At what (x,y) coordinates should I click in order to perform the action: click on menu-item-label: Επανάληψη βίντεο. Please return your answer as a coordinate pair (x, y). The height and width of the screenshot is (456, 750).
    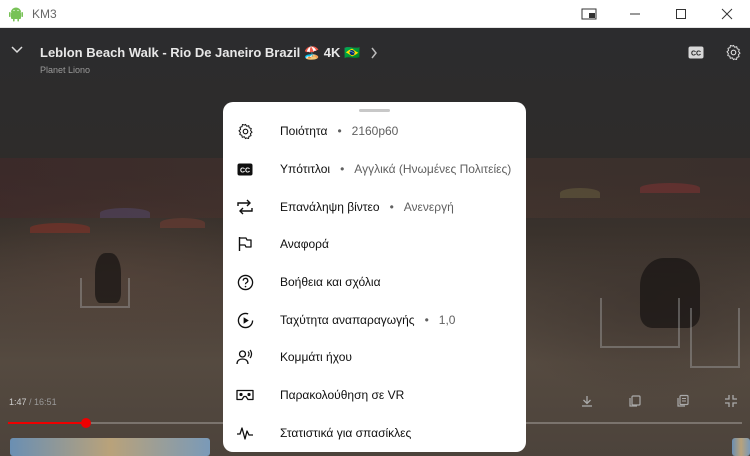
    Looking at the image, I should click on (330, 207).